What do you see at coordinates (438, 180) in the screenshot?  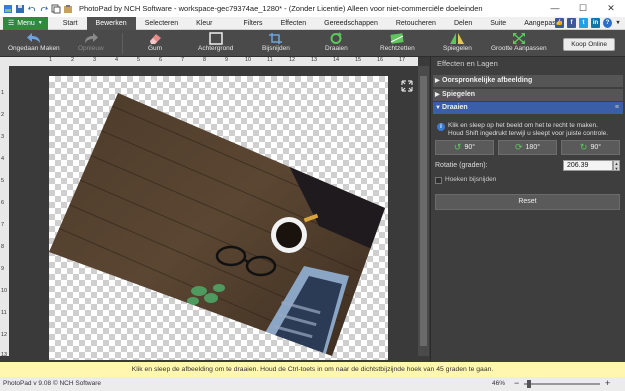 I see `crop-corners-checkbox` at bounding box center [438, 180].